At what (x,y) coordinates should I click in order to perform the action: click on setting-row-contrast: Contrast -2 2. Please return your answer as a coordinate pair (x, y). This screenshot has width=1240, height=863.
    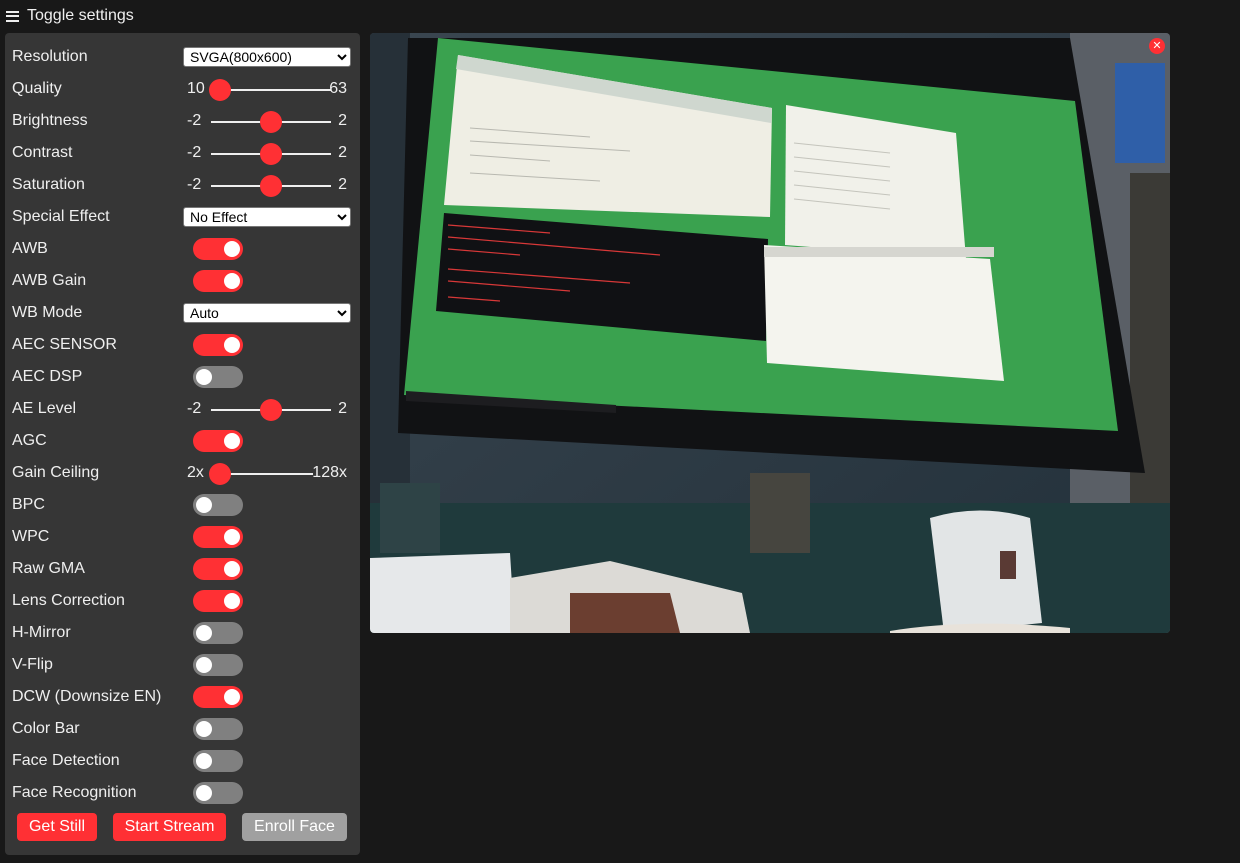
    Looking at the image, I should click on (181, 153).